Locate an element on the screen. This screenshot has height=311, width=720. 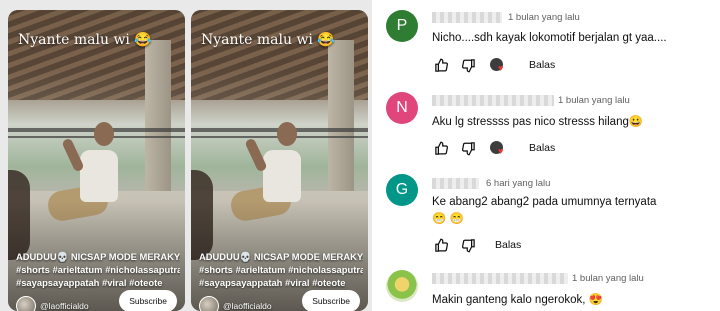
comment-text: Makin ganteng kalo ngerokok, 😍 is located at coordinates (517, 300).